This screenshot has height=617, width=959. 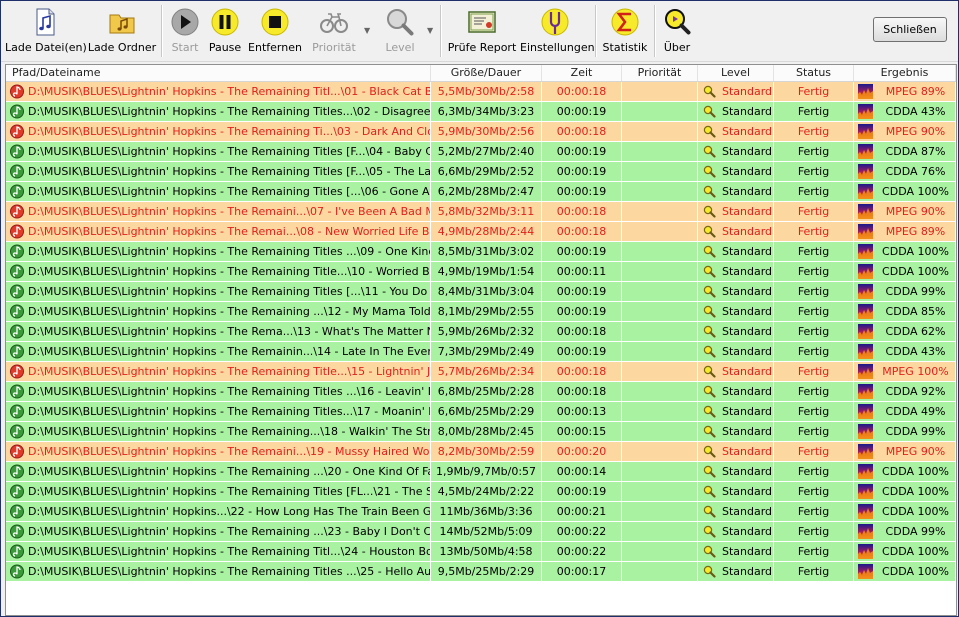 I want to click on music-note-green-icon, so click(x=17, y=271).